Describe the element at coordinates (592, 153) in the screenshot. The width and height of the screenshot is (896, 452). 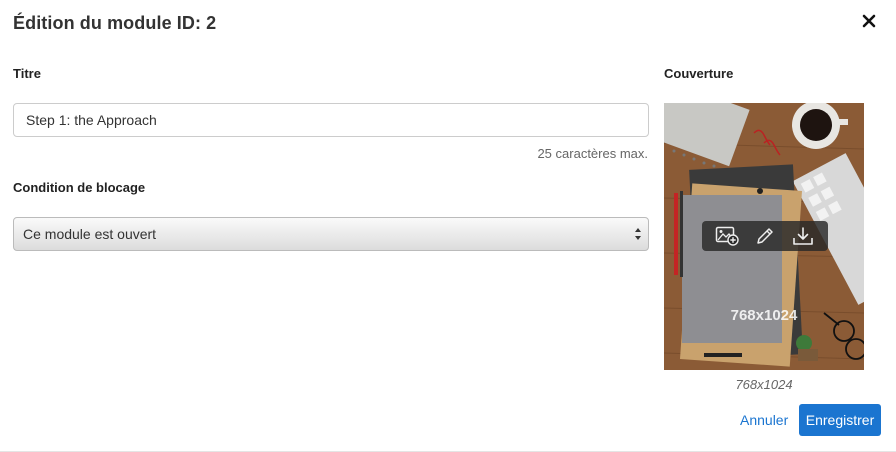
I see `title-helper-text: 25 caractères max.` at that location.